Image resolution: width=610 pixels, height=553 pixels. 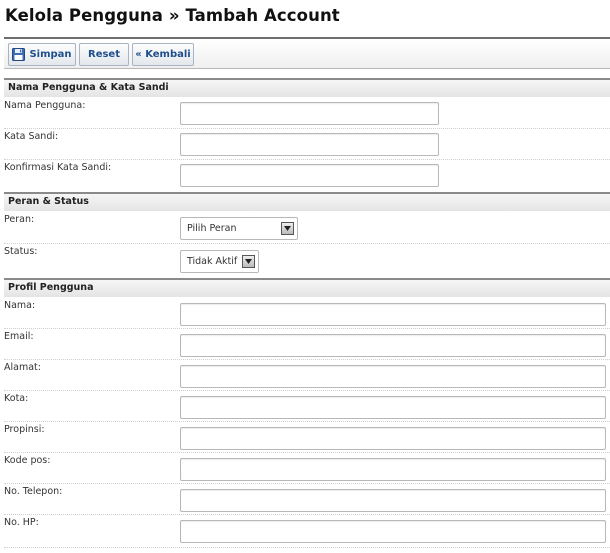 What do you see at coordinates (393, 407) in the screenshot?
I see `city-input` at bounding box center [393, 407].